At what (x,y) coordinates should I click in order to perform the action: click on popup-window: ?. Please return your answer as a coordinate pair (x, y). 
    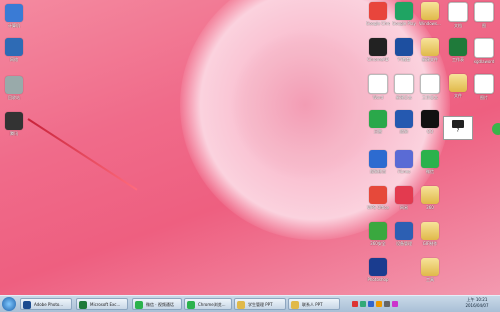
    Looking at the image, I should click on (458, 128).